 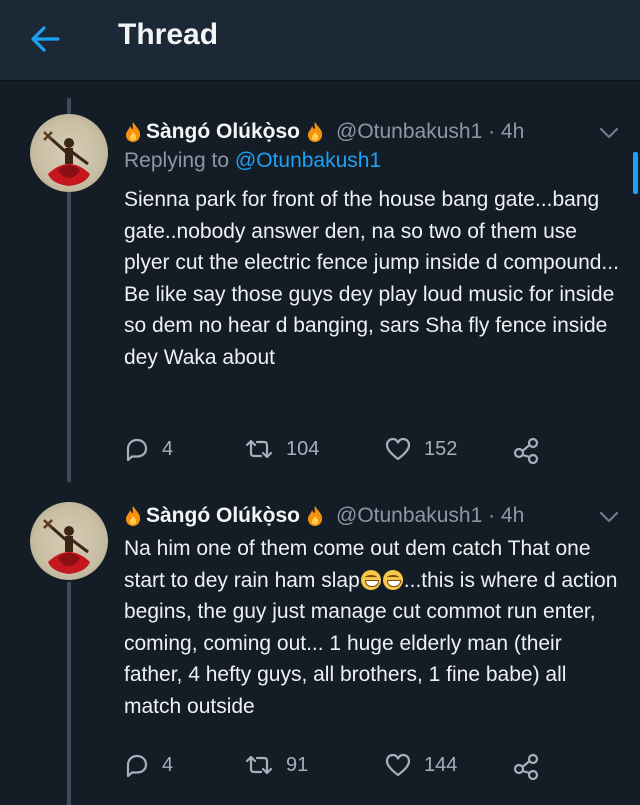 What do you see at coordinates (374, 767) in the screenshot?
I see `tweet-actions: 4 91 144` at bounding box center [374, 767].